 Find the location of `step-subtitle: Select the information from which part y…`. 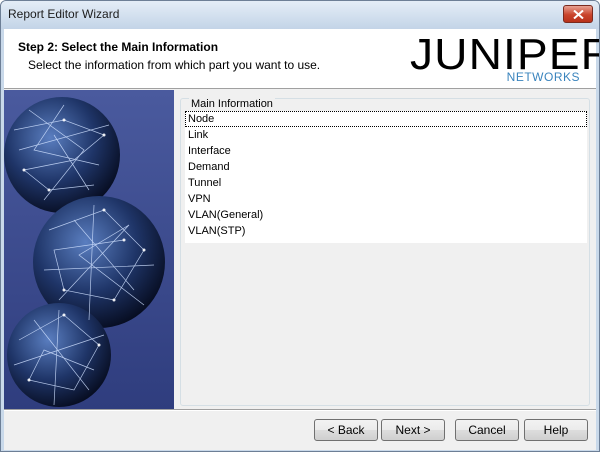

step-subtitle: Select the information from which part y… is located at coordinates (174, 65).